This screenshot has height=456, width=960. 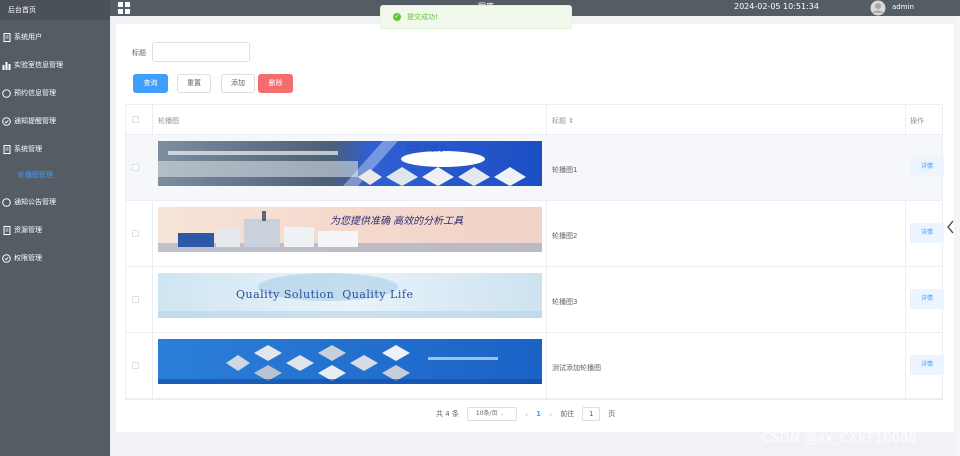 What do you see at coordinates (422, 17) in the screenshot?
I see `toast-message: 提交成功!` at bounding box center [422, 17].